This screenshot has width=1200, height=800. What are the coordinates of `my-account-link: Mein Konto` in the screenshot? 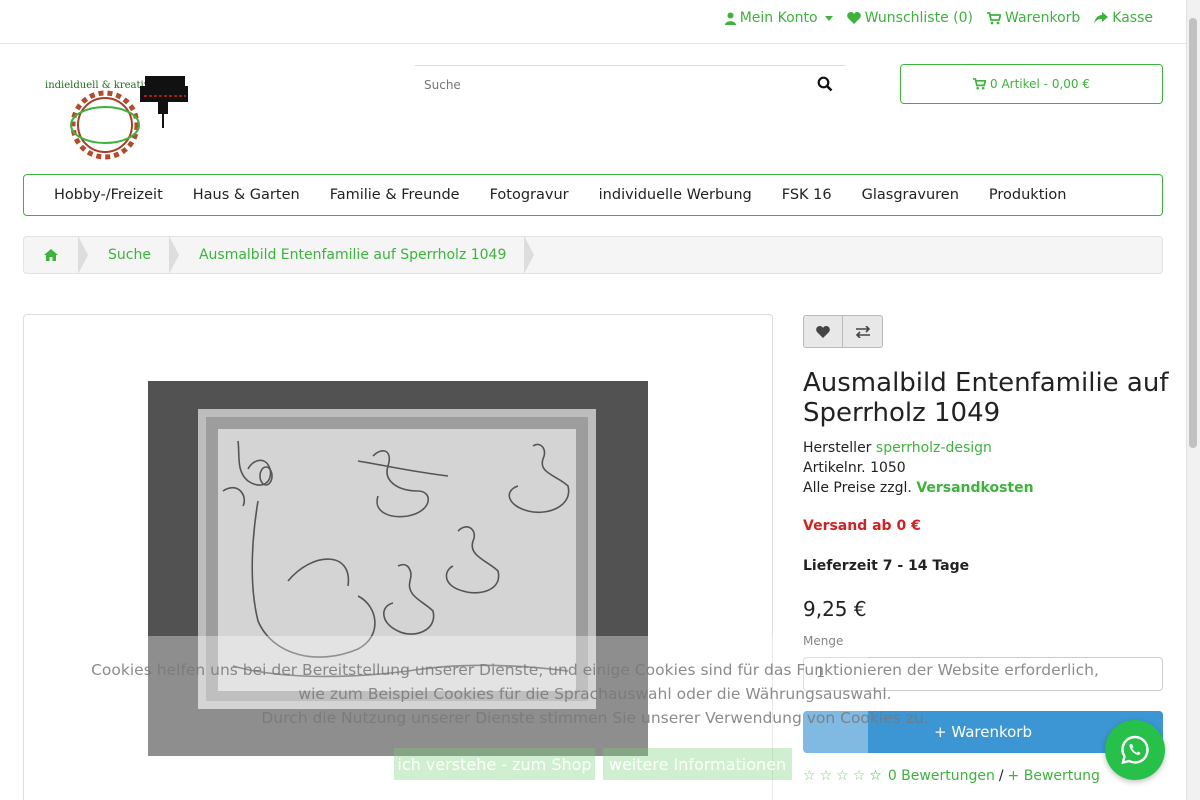 It's located at (778, 18).